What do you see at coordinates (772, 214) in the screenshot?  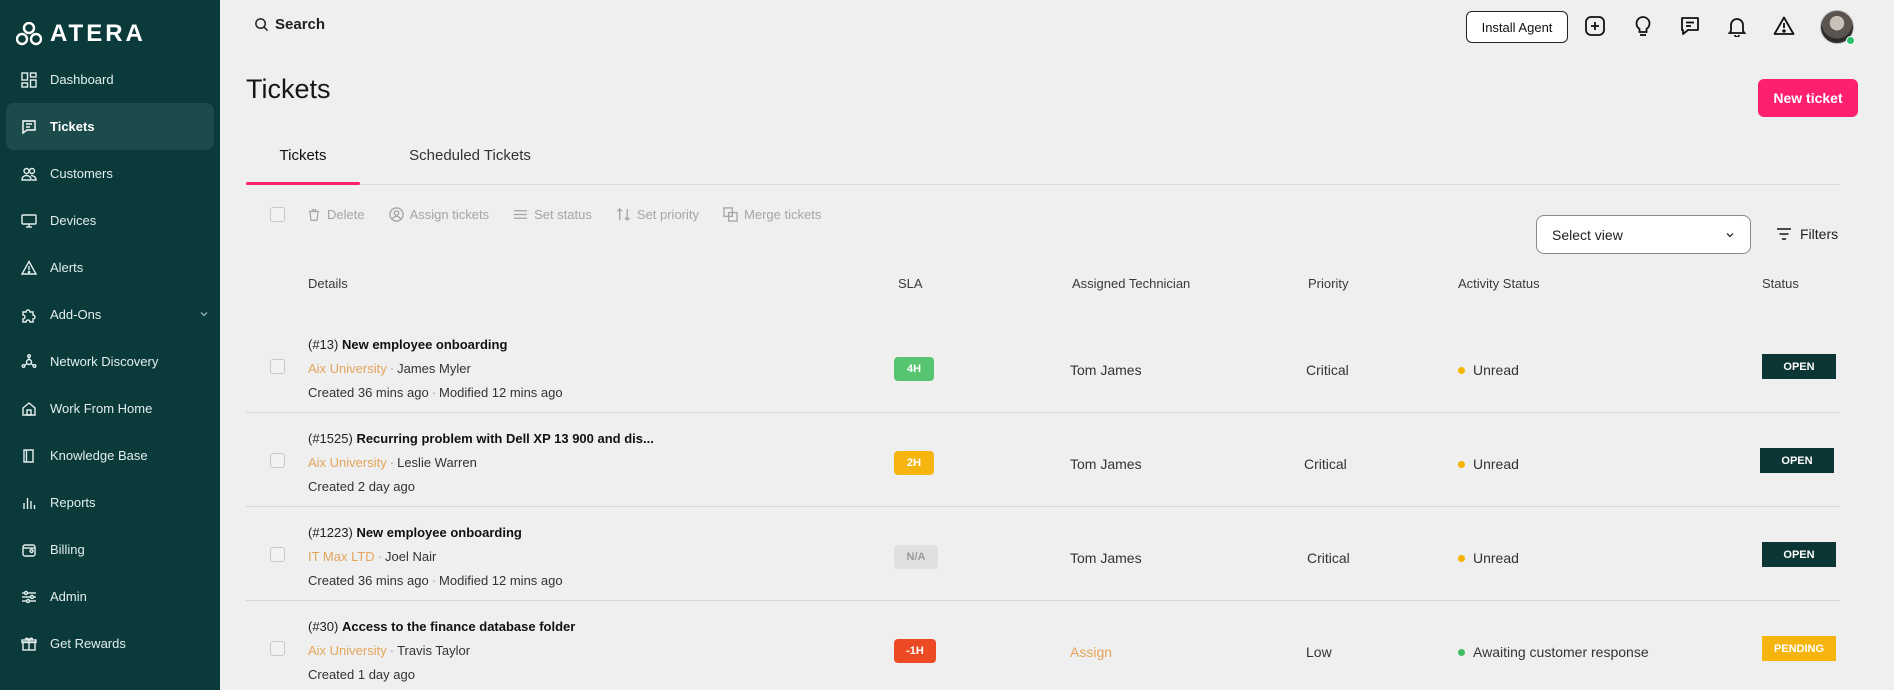 I see `merge-tickets-button: Merge tickets` at bounding box center [772, 214].